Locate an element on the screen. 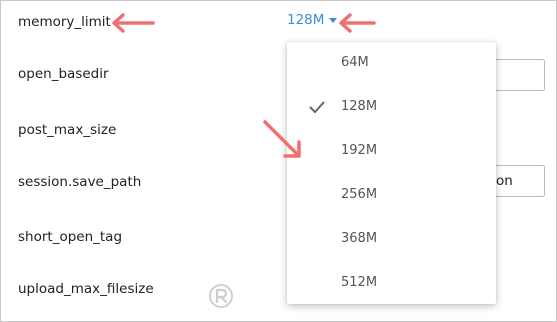 Image resolution: width=557 pixels, height=322 pixels. memory-option-label: 64M is located at coordinates (355, 62).